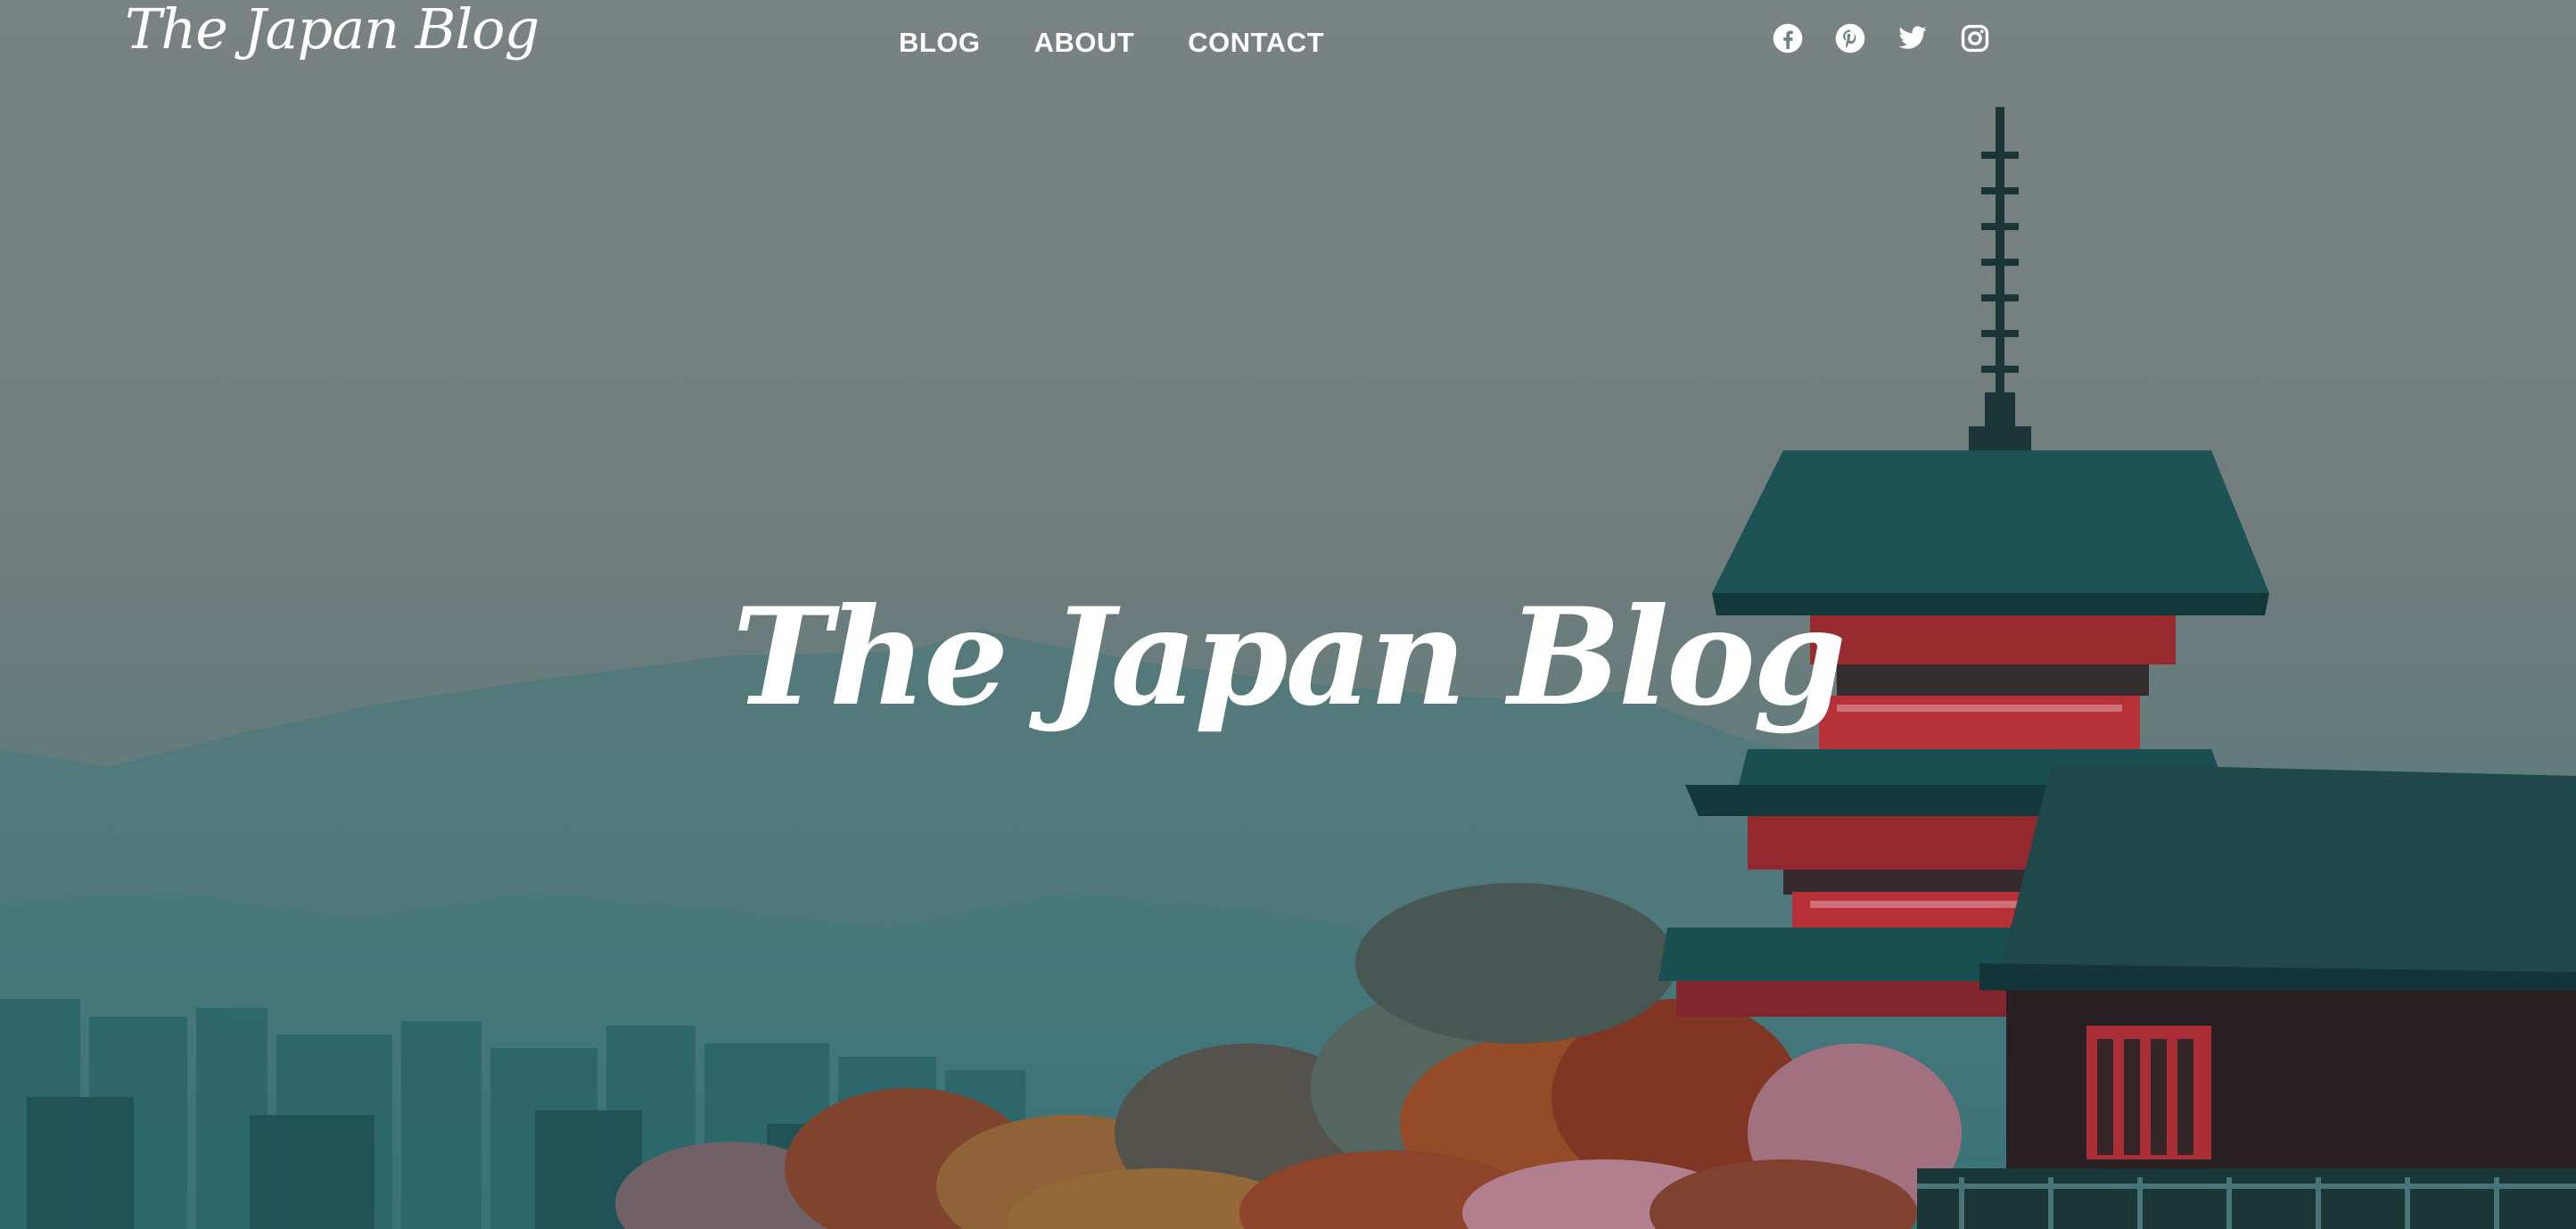 Image resolution: width=2576 pixels, height=1229 pixels. I want to click on social-links, so click(1881, 38).